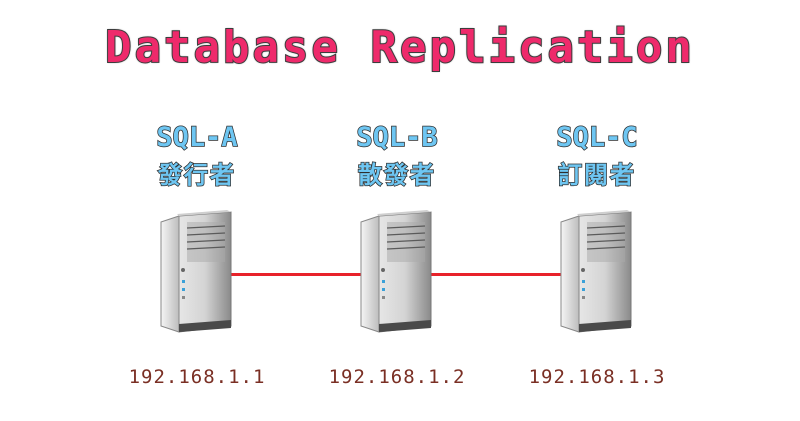  Describe the element at coordinates (296, 274) in the screenshot. I see `replication-link-a-b` at that location.